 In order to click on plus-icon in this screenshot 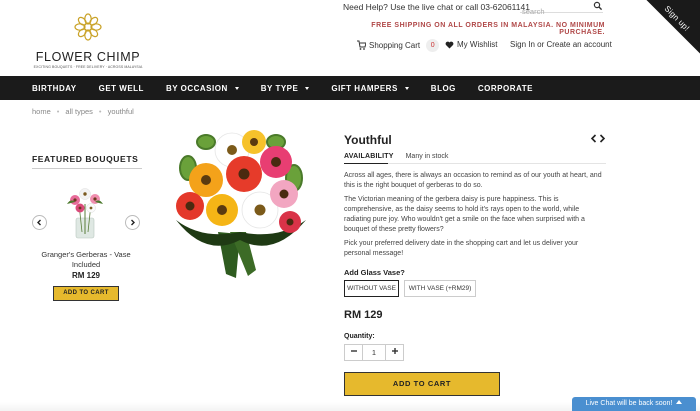, I will do `click(394, 351)`.